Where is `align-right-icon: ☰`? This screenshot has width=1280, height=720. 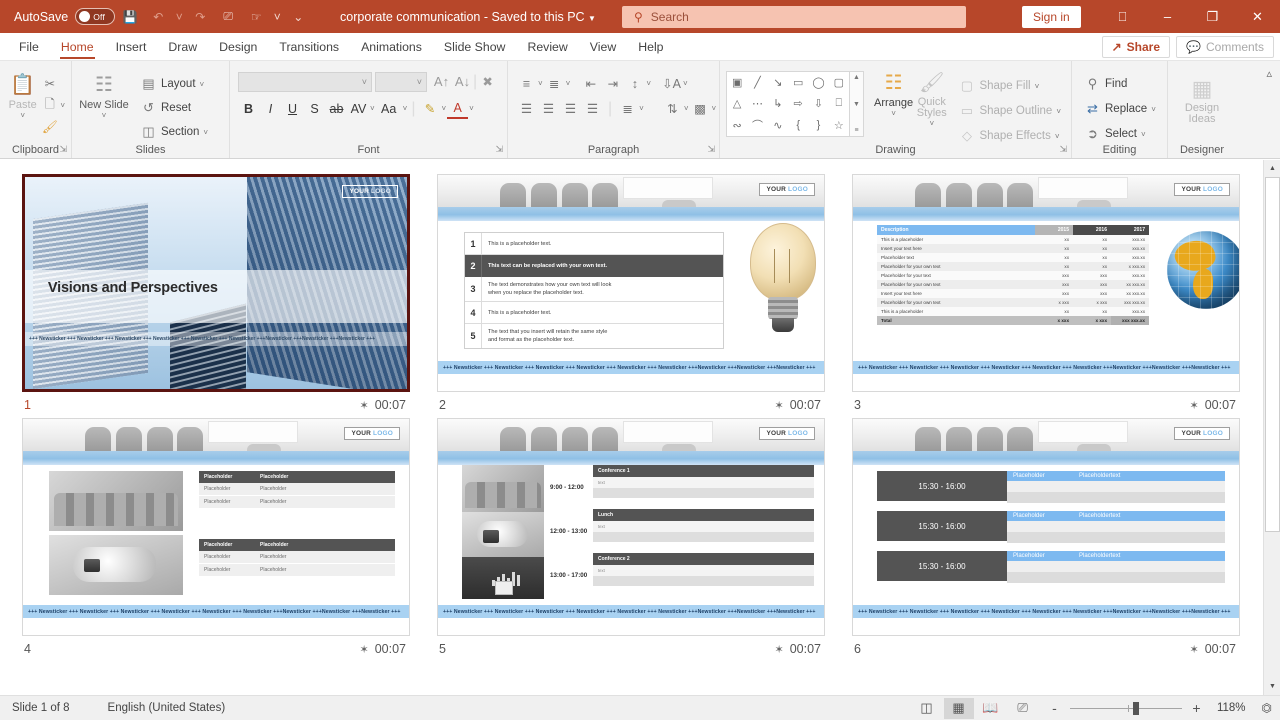 align-right-icon: ☰ is located at coordinates (570, 108).